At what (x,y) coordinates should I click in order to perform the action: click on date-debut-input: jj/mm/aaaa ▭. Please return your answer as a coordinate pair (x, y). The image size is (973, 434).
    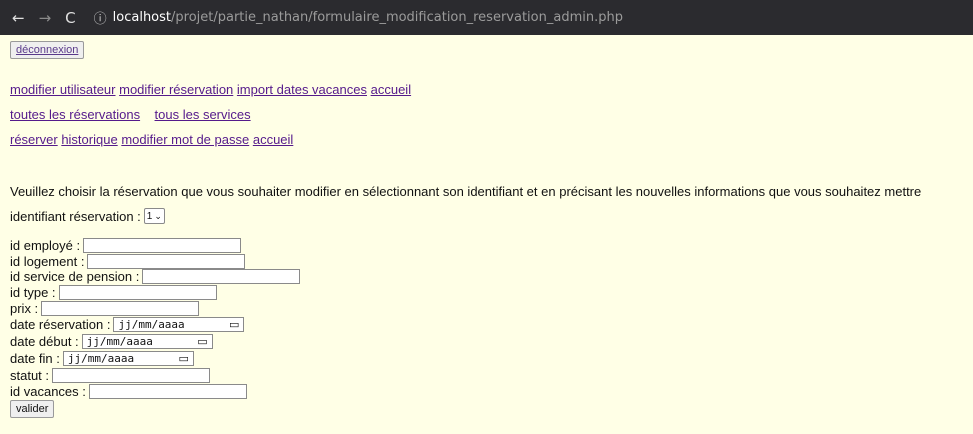
    Looking at the image, I should click on (147, 341).